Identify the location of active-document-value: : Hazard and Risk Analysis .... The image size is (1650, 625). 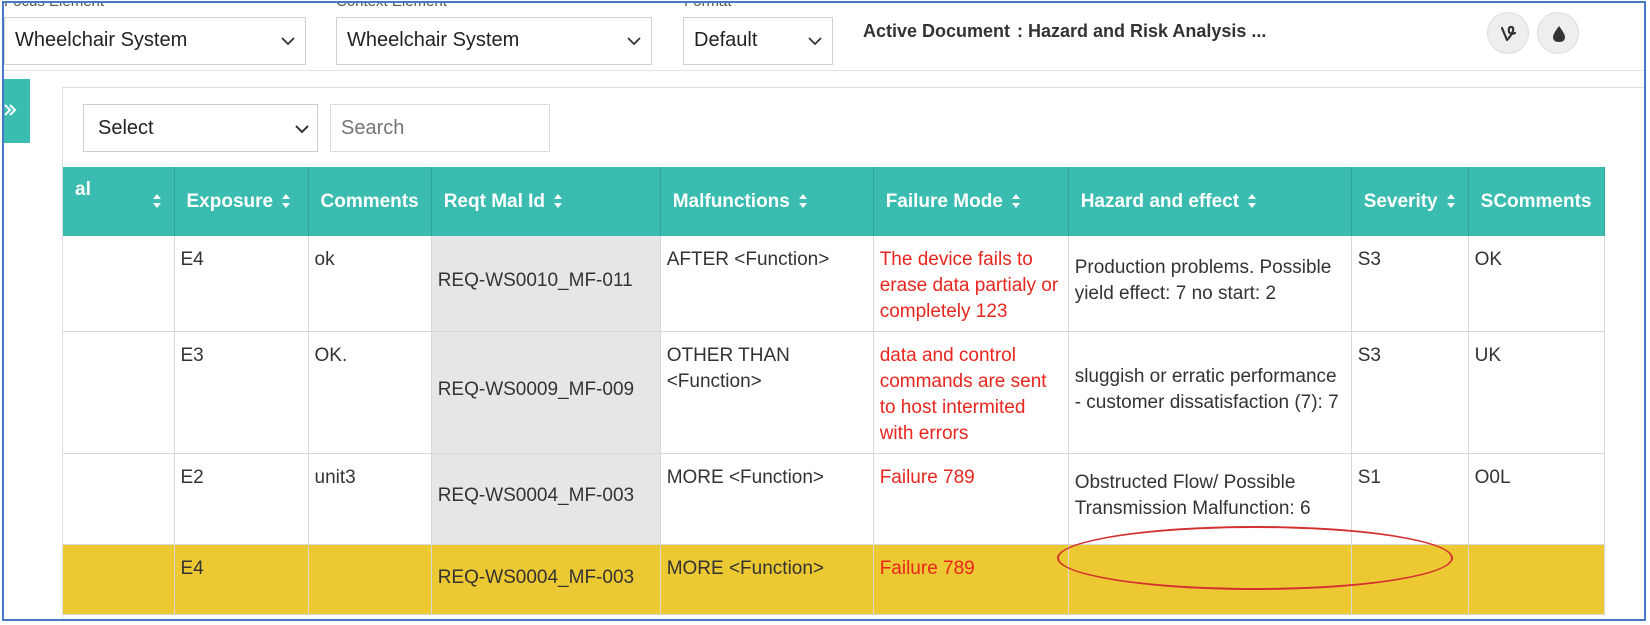
(1142, 31).